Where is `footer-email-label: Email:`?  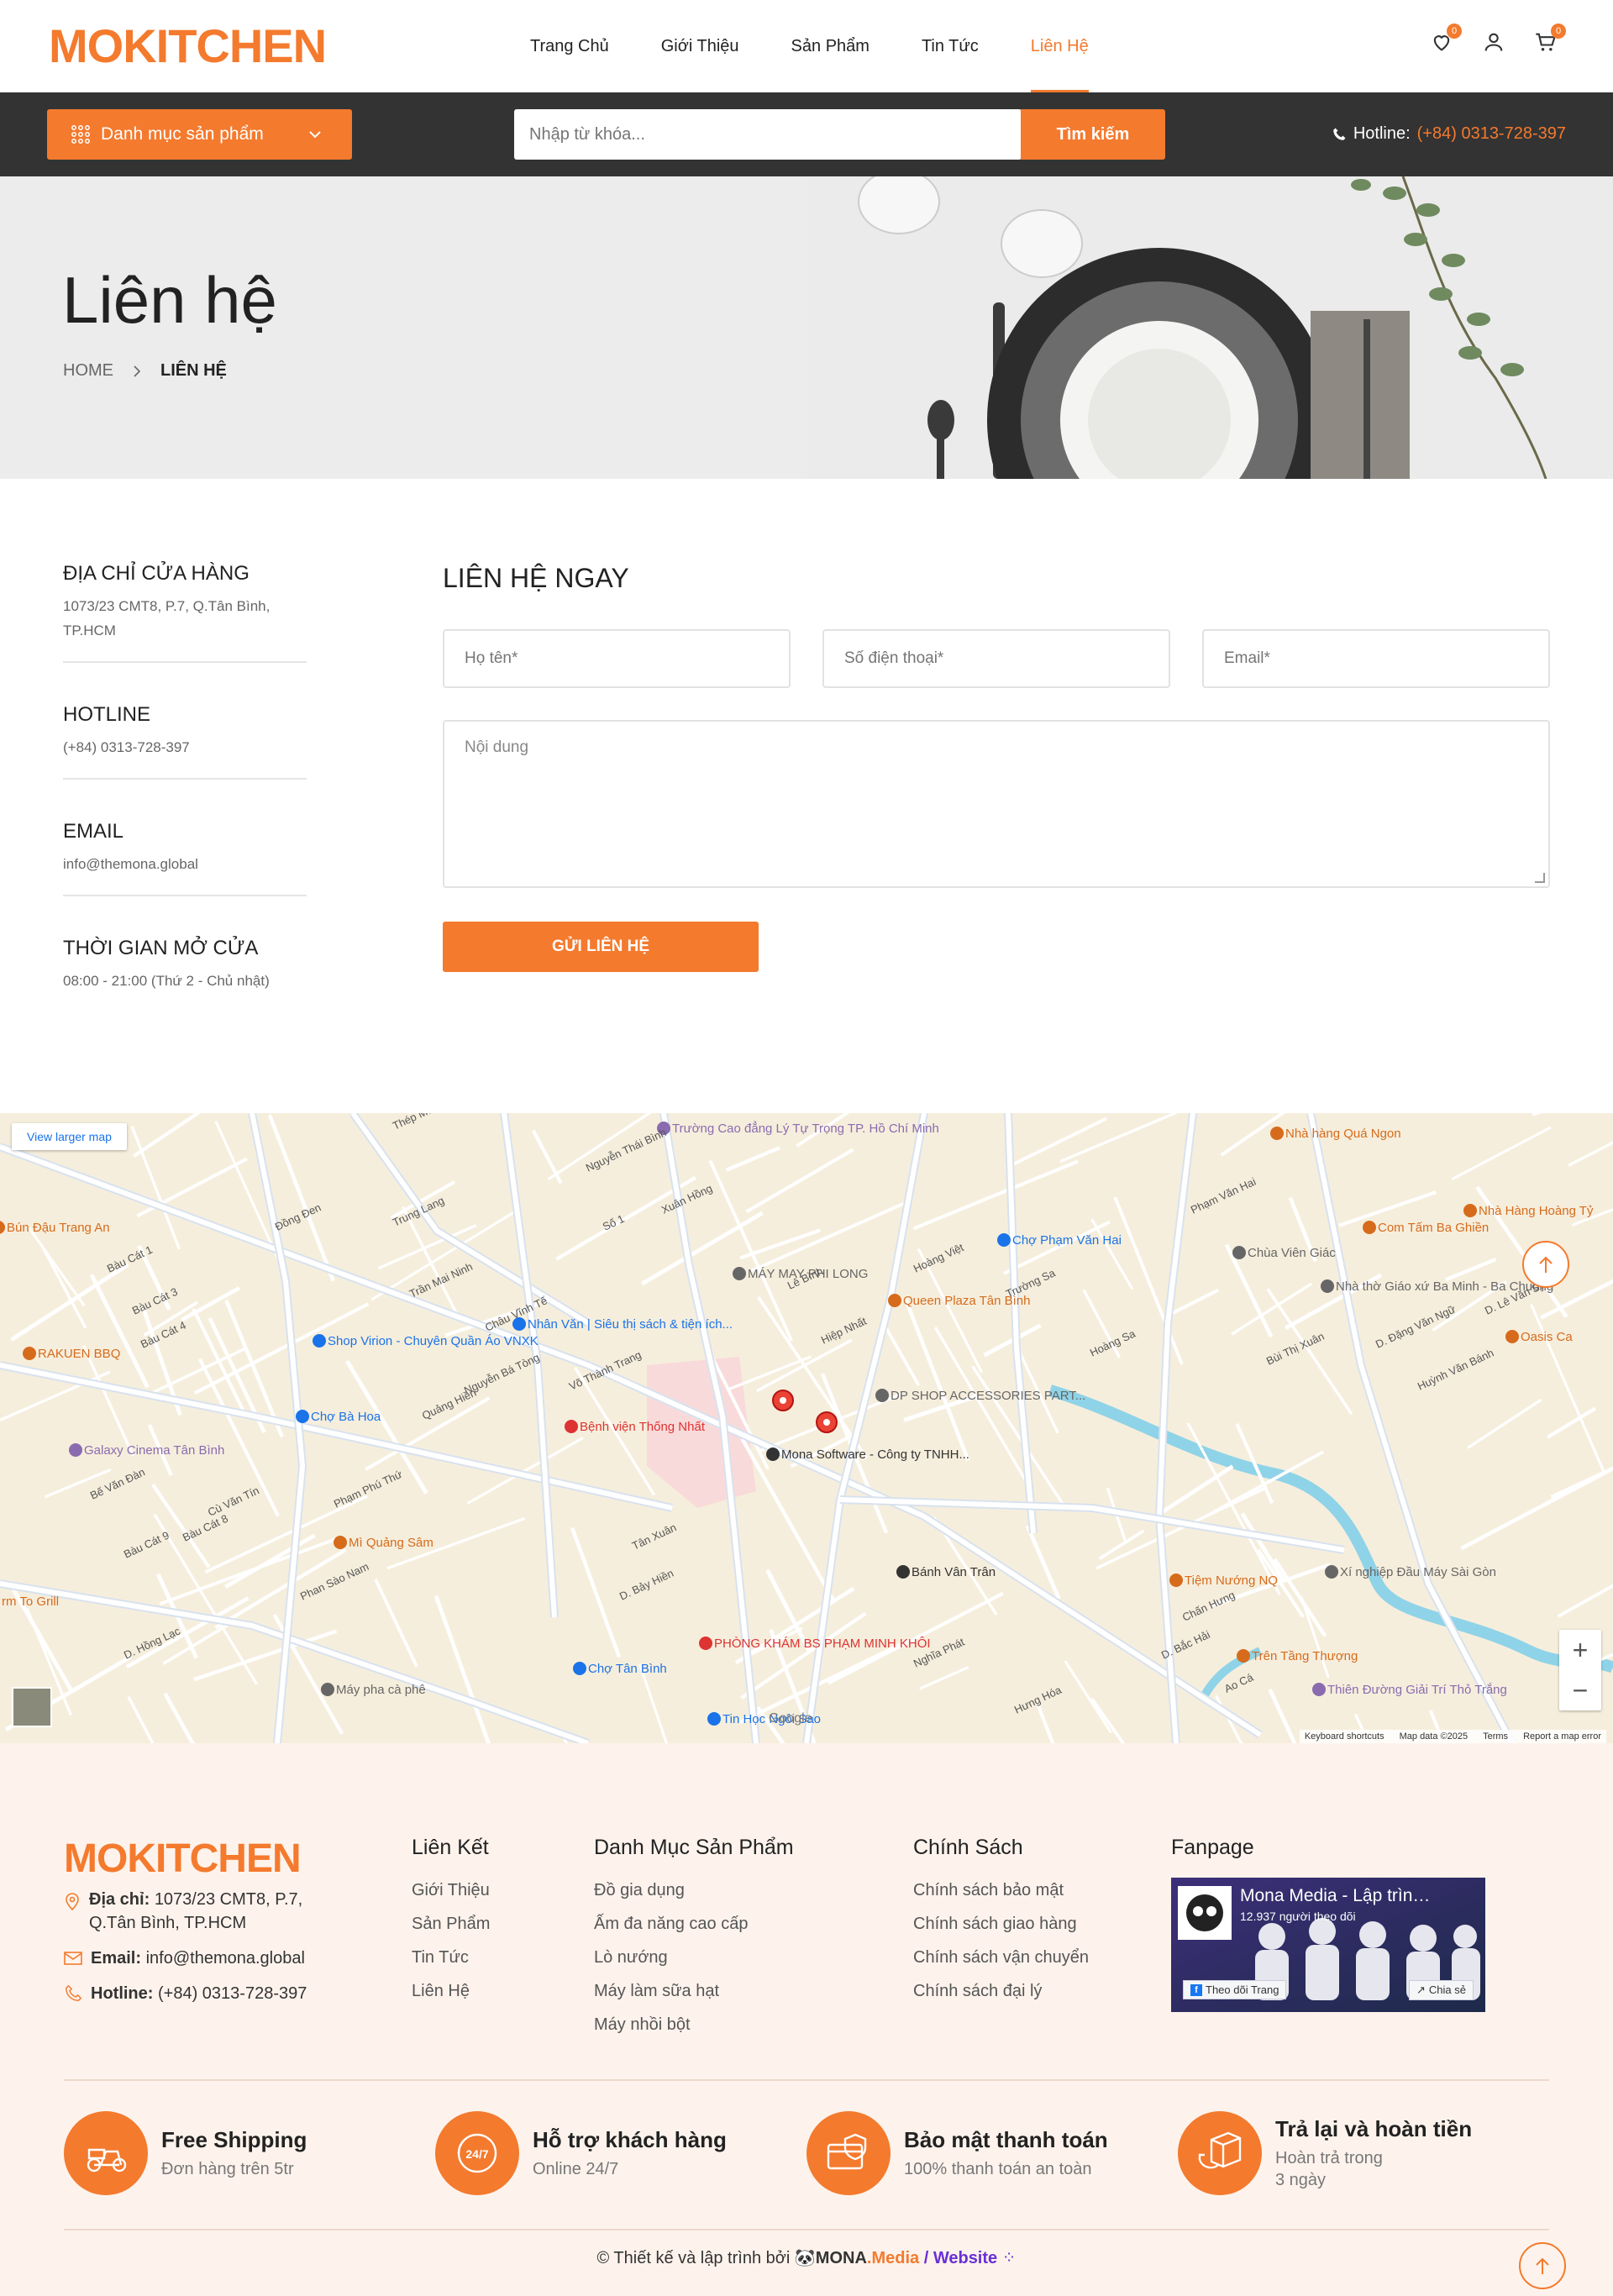
footer-email-label: Email: is located at coordinates (116, 1958).